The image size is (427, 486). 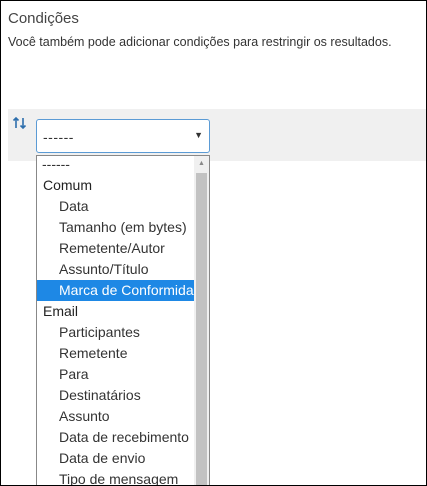 I want to click on dropdown-scrollbar: ▲, so click(x=201, y=320).